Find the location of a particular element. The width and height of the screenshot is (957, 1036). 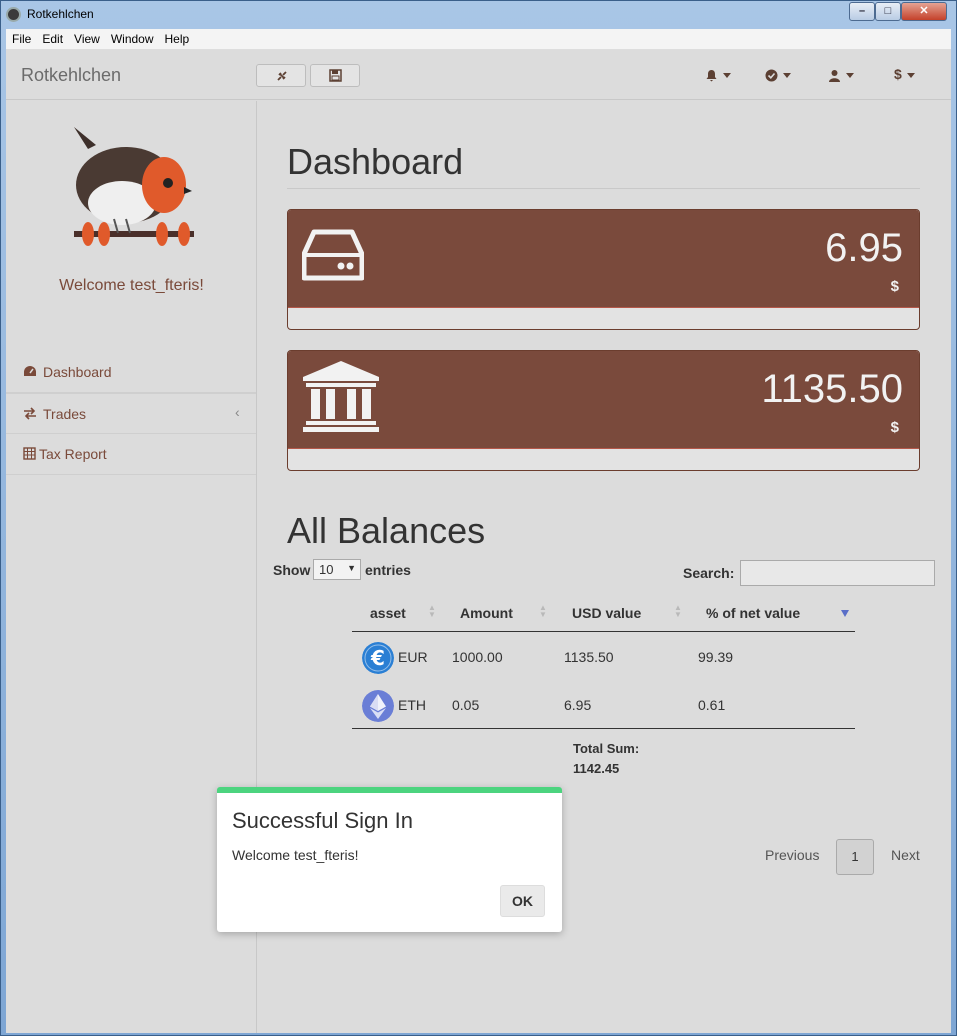

page-1-button: 1 is located at coordinates (855, 857).